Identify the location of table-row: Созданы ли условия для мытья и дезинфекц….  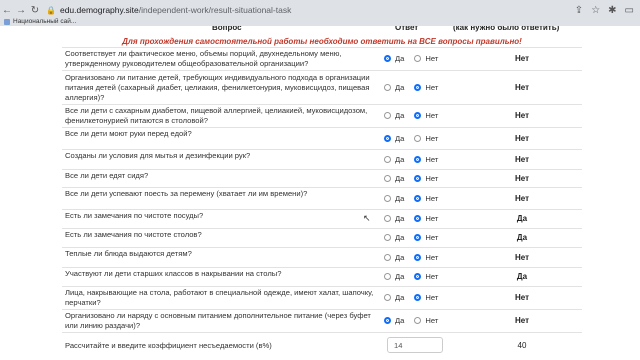
(322, 159).